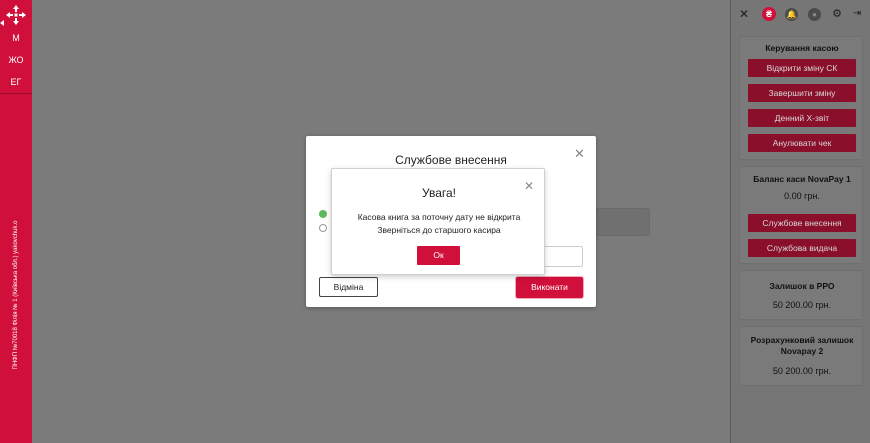 This screenshot has height=443, width=870. I want to click on cancel-button: Відміна, so click(348, 287).